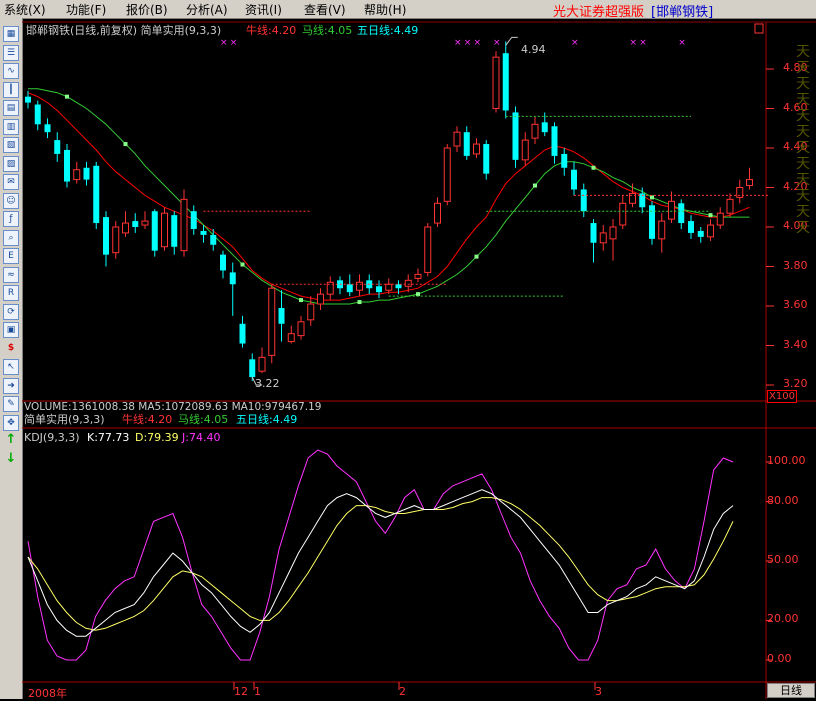 Image resolution: width=816 pixels, height=701 pixels. What do you see at coordinates (325, 9) in the screenshot?
I see `menu-view: 查看(V)` at bounding box center [325, 9].